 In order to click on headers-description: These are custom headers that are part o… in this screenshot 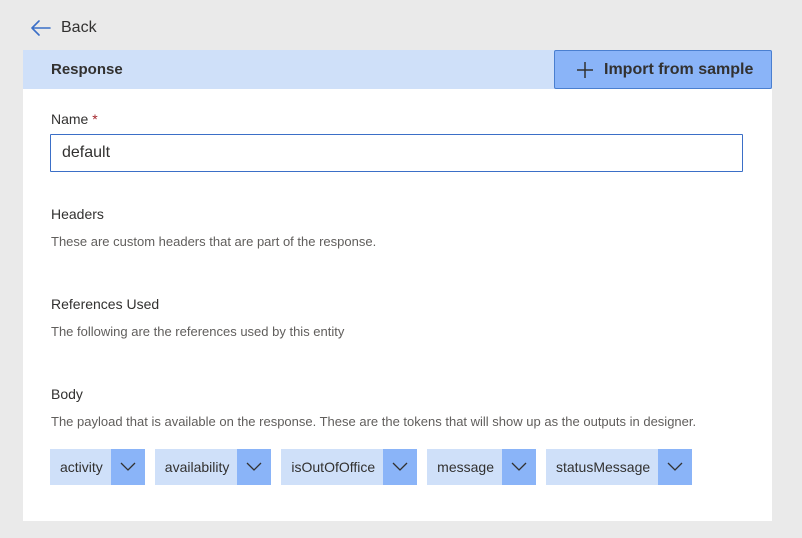, I will do `click(214, 241)`.